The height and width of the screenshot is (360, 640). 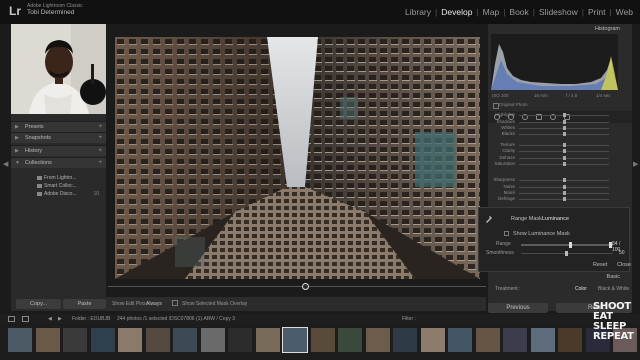 What do you see at coordinates (34, 127) in the screenshot?
I see `section-label: Presets` at bounding box center [34, 127].